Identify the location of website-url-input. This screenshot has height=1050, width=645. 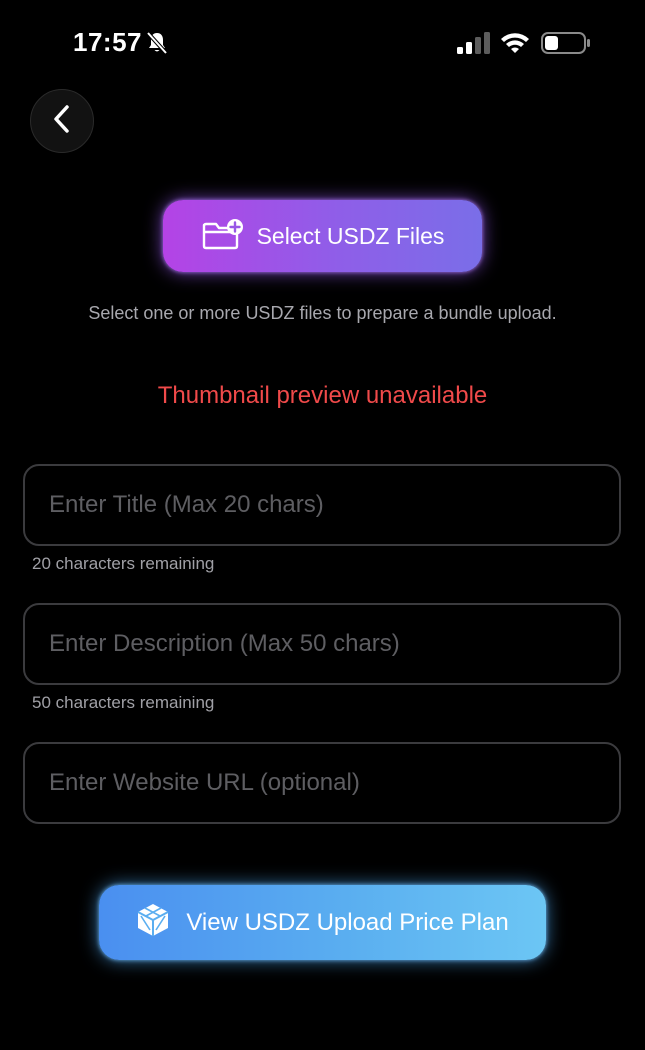
(322, 783).